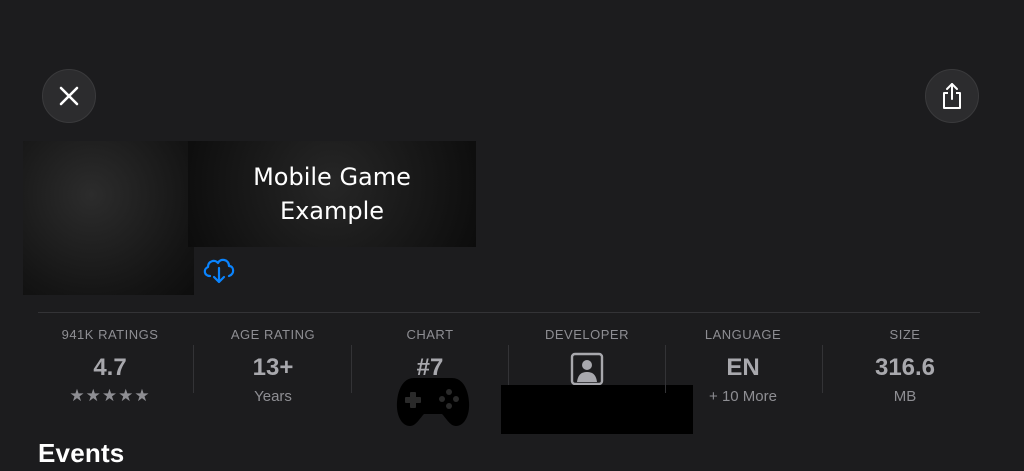  What do you see at coordinates (110, 395) in the screenshot?
I see `rating-stars: ★★★★★` at bounding box center [110, 395].